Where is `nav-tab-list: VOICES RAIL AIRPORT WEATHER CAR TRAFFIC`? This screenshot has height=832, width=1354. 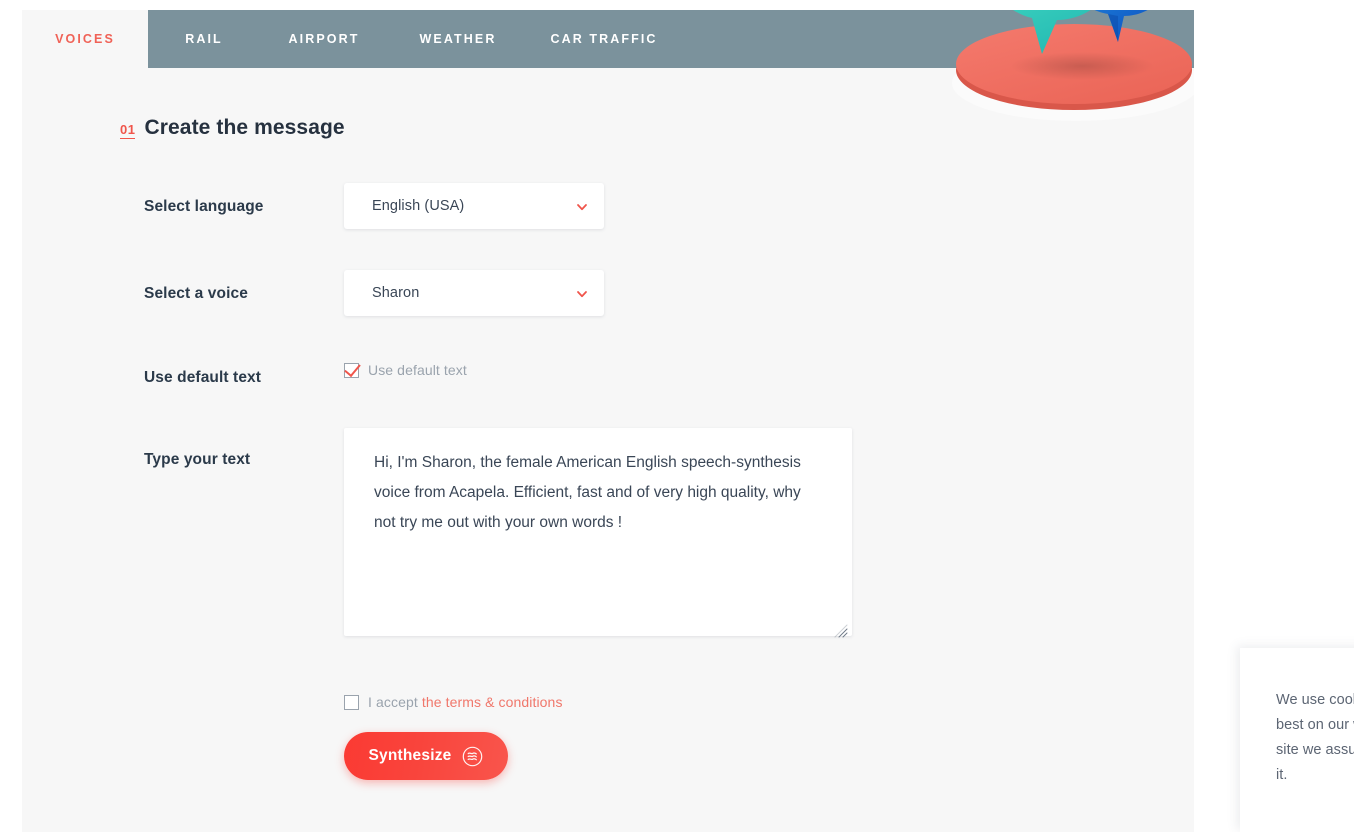
nav-tab-list: VOICES RAIL AIRPORT WEATHER CAR TRAFFIC is located at coordinates (351, 39).